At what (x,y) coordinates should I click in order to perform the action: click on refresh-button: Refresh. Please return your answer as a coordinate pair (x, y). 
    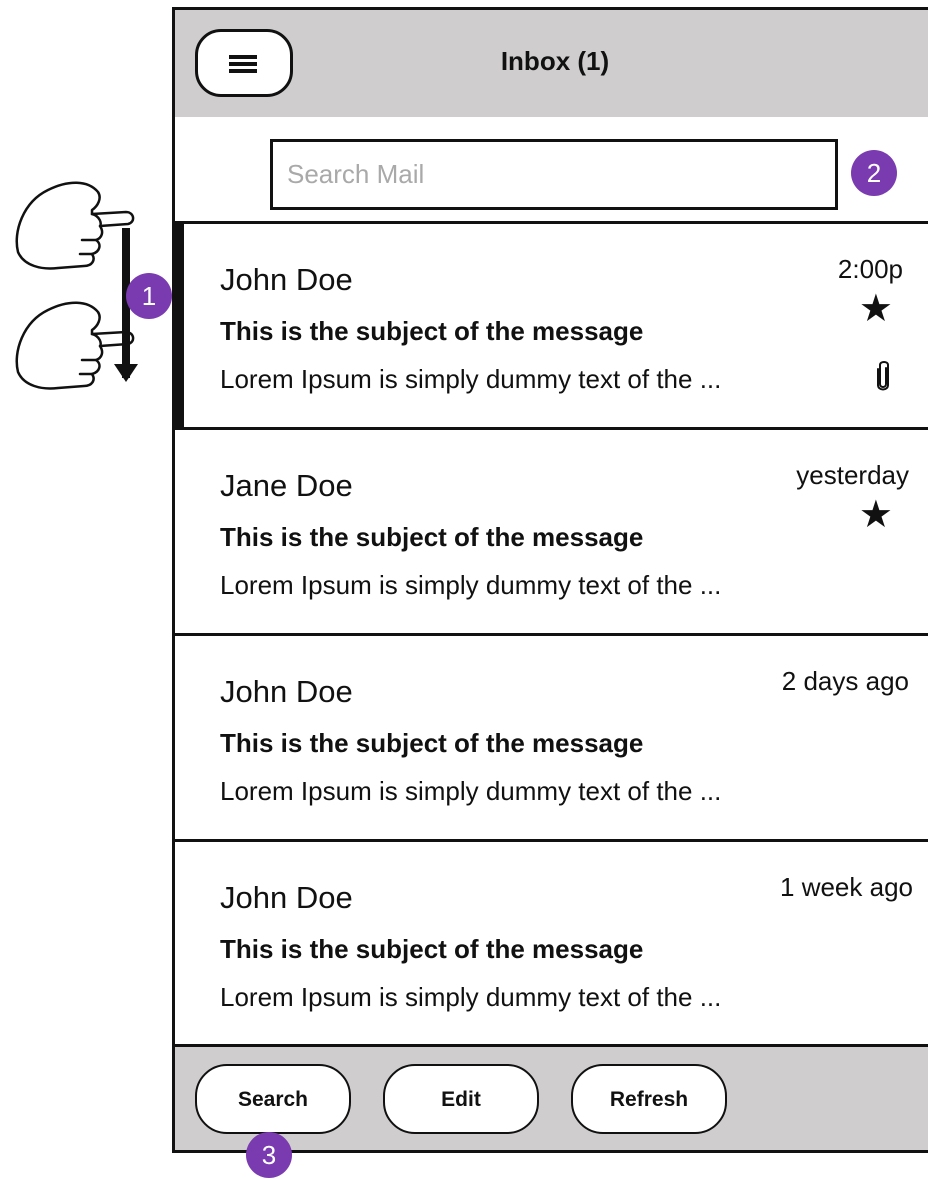
    Looking at the image, I should click on (649, 1099).